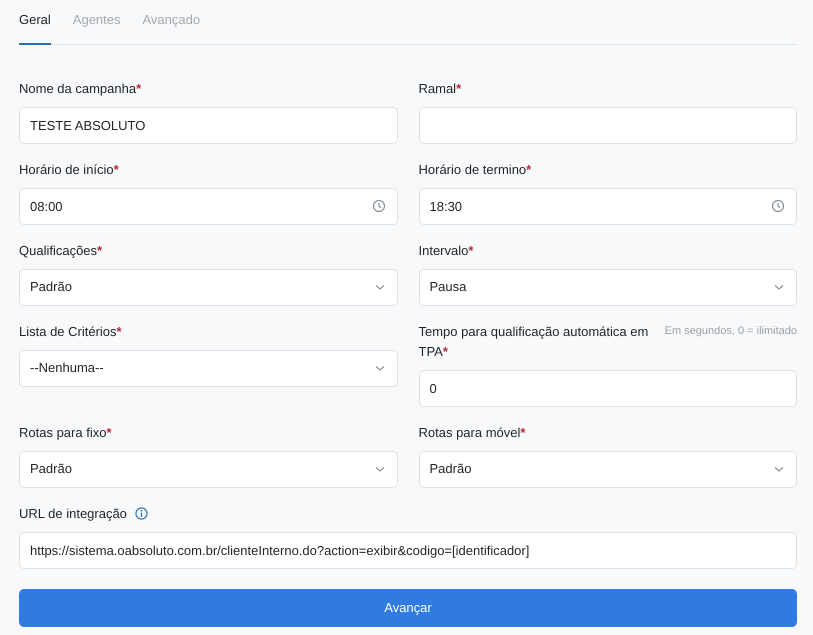 The image size is (813, 635). Describe the element at coordinates (607, 125) in the screenshot. I see `input-field` at that location.